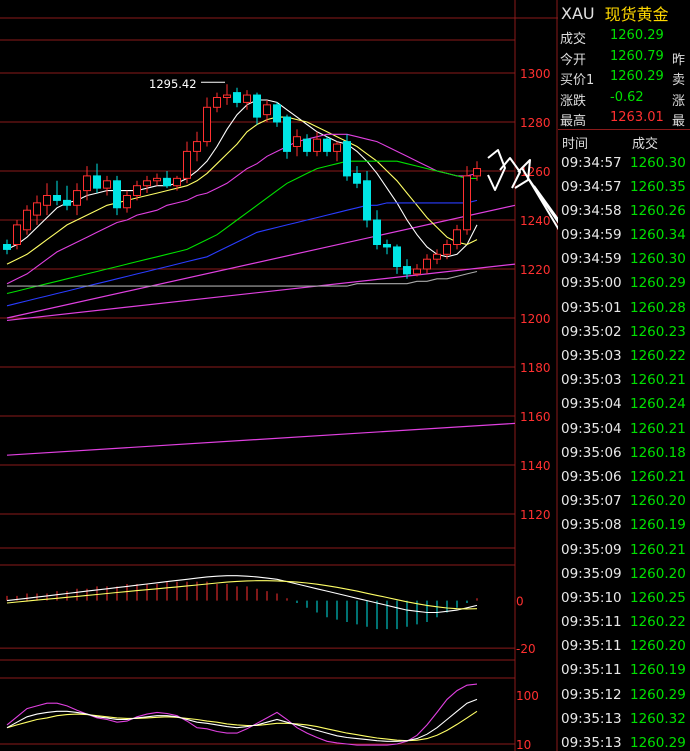 The height and width of the screenshot is (751, 690). Describe the element at coordinates (578, 13) in the screenshot. I see `symbol-code: XAU` at that location.